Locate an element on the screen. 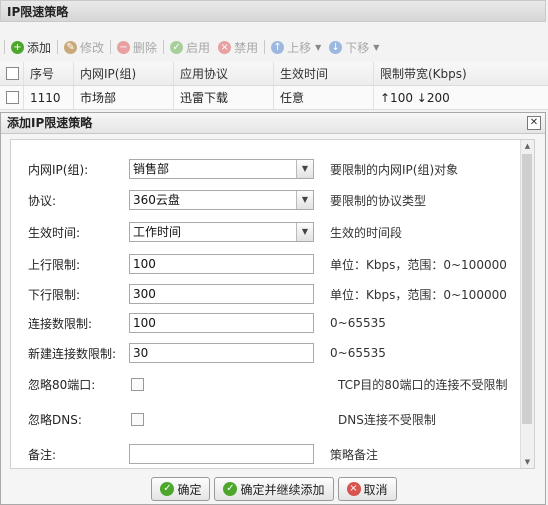 Image resolution: width=548 pixels, height=505 pixels. new-conn-limit-input: 30 is located at coordinates (221, 353).